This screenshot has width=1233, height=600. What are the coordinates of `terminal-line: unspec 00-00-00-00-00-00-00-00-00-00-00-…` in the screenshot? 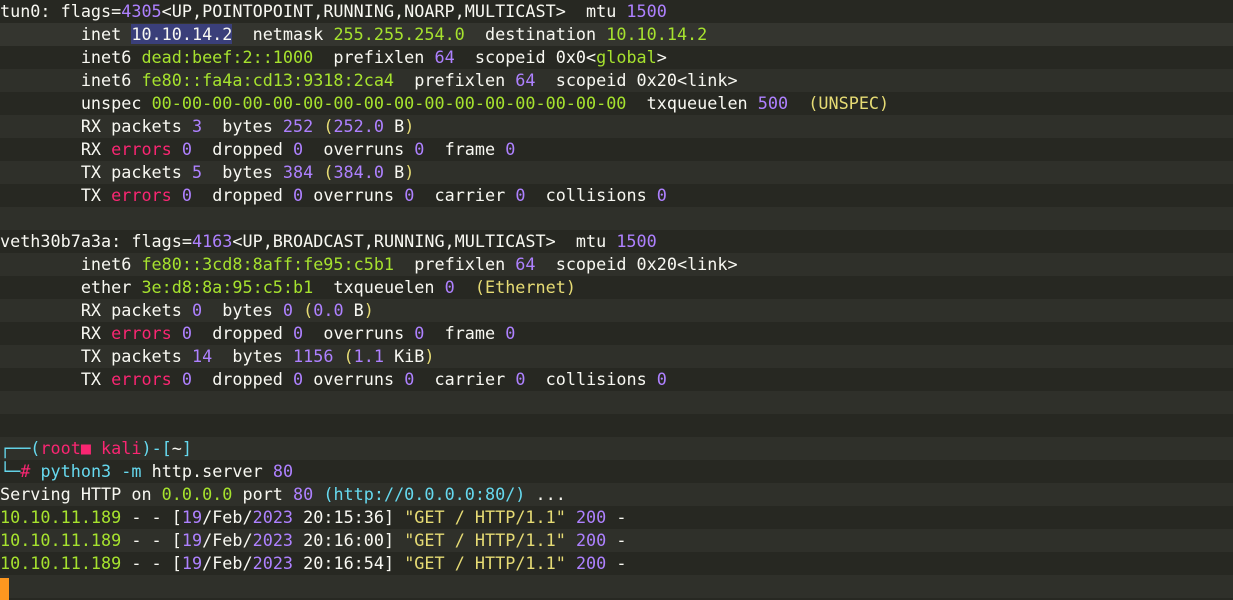 It's located at (616, 103).